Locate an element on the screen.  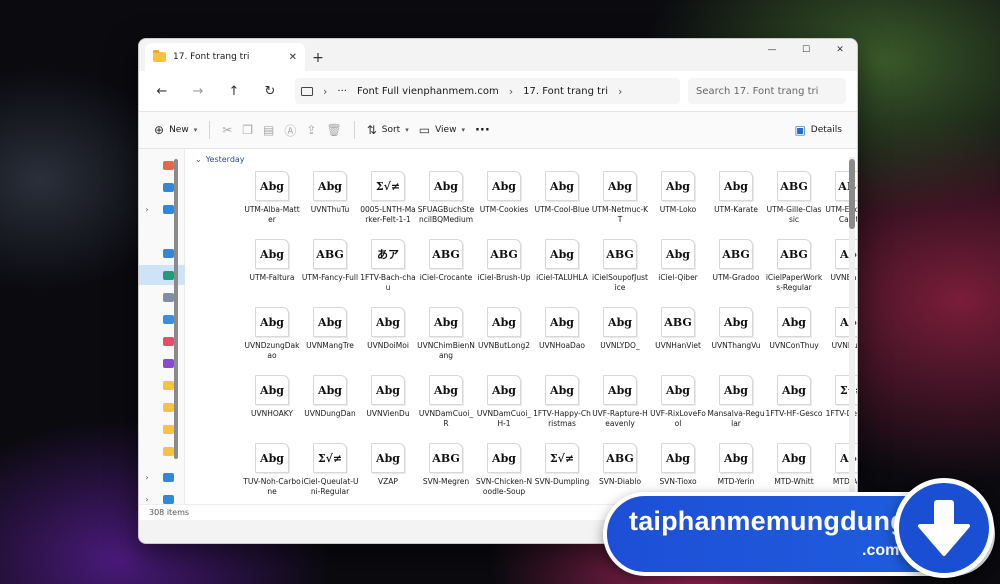
sidebar-scrollbar is located at coordinates (176, 309).